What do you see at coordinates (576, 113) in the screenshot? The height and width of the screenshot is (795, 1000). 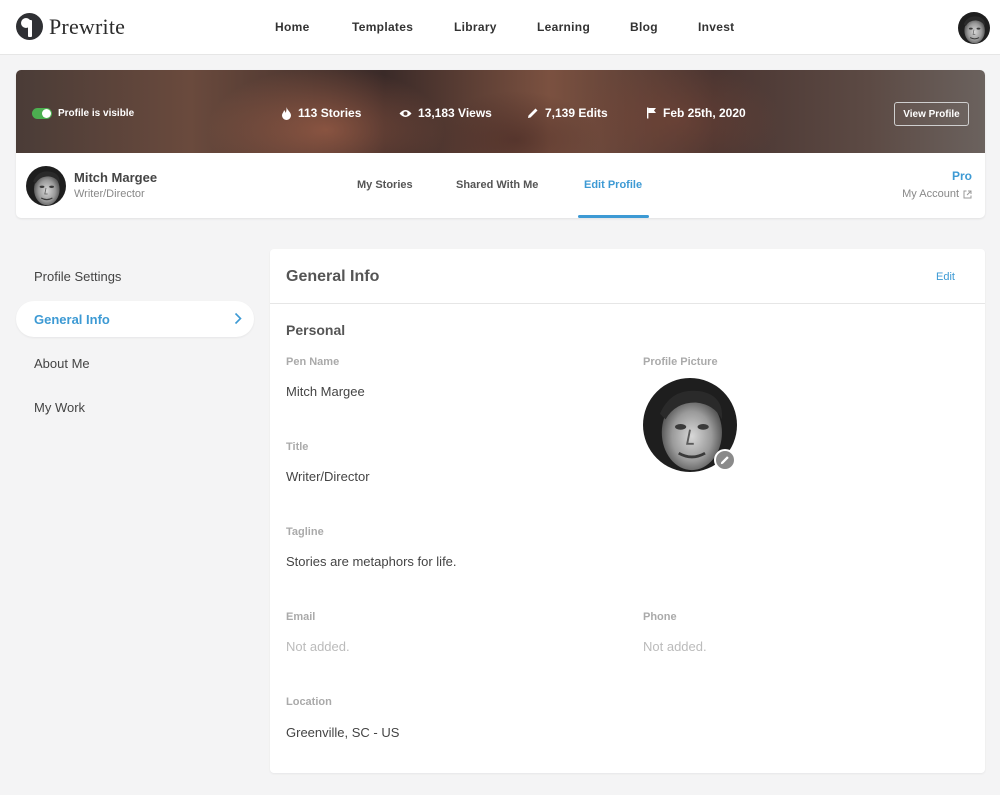 I see `edits-count: 7,139 Edits` at bounding box center [576, 113].